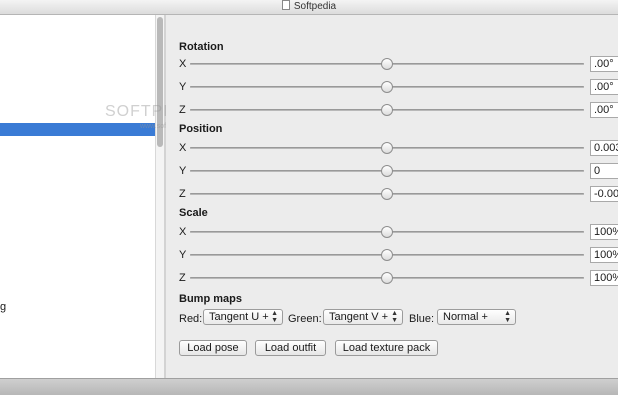 The width and height of the screenshot is (618, 395). Describe the element at coordinates (159, 196) in the screenshot. I see `list-scrollbar` at that location.